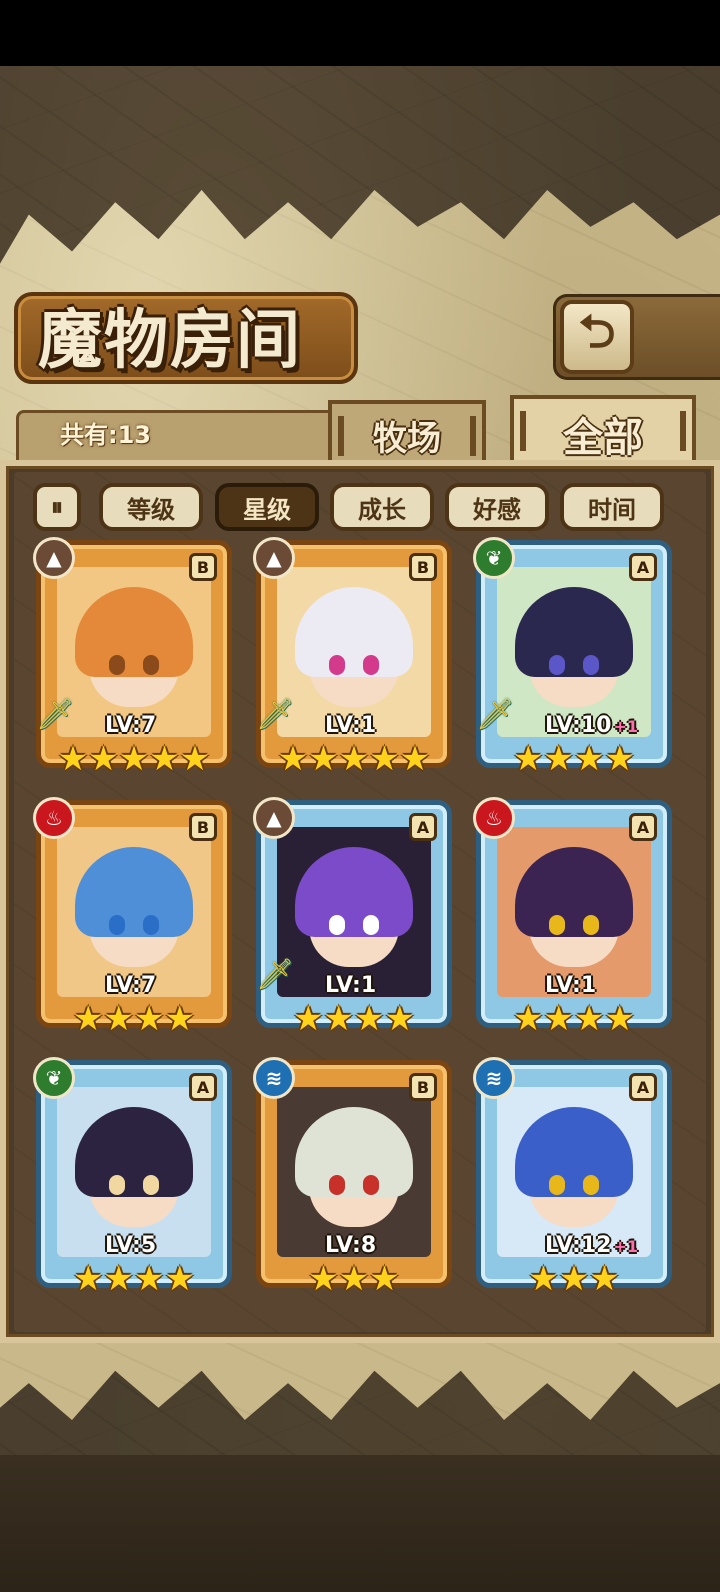 This screenshot has width=720, height=1592. I want to click on star-rating: ★ ★ ★, so click(354, 1279).